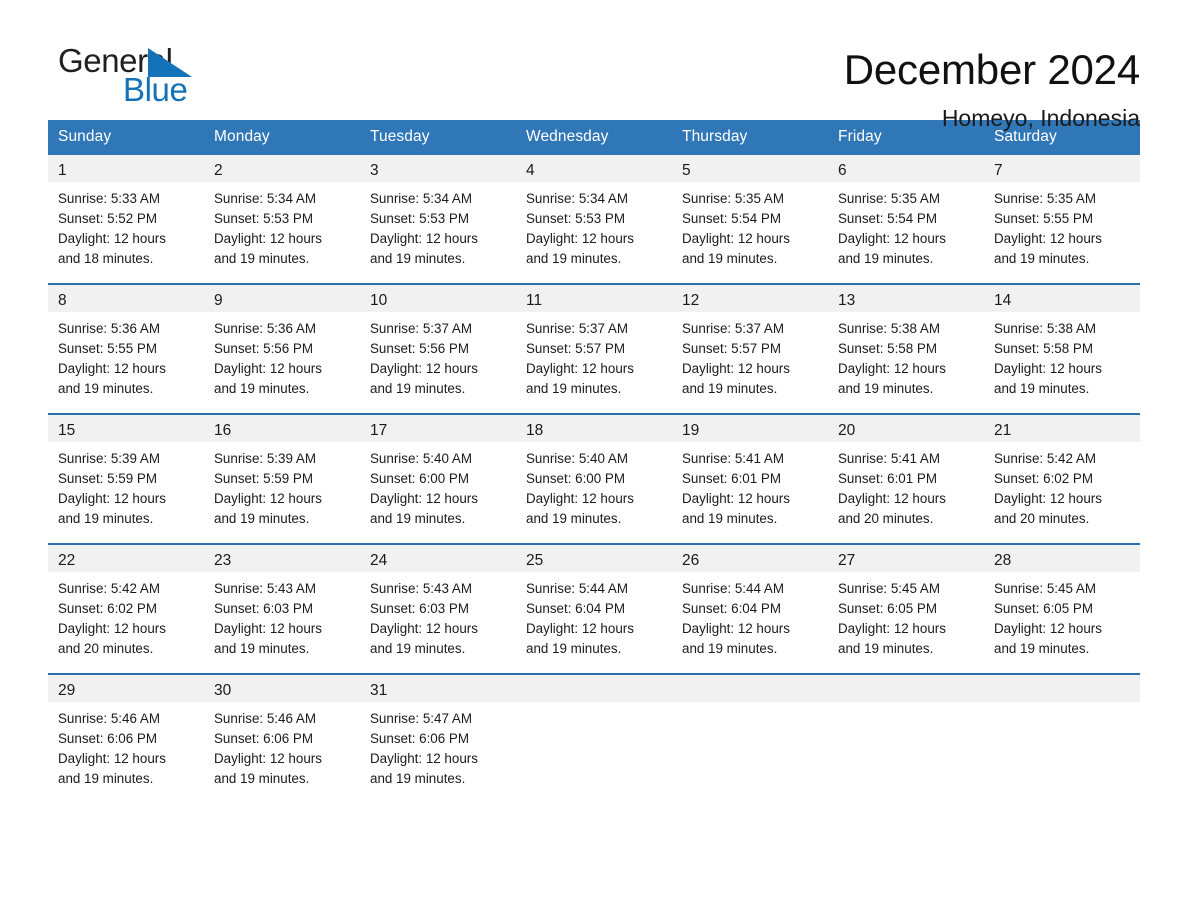 Image resolution: width=1188 pixels, height=918 pixels. I want to click on sunrise-time: Sunrise: 5:34 AM, so click(265, 198).